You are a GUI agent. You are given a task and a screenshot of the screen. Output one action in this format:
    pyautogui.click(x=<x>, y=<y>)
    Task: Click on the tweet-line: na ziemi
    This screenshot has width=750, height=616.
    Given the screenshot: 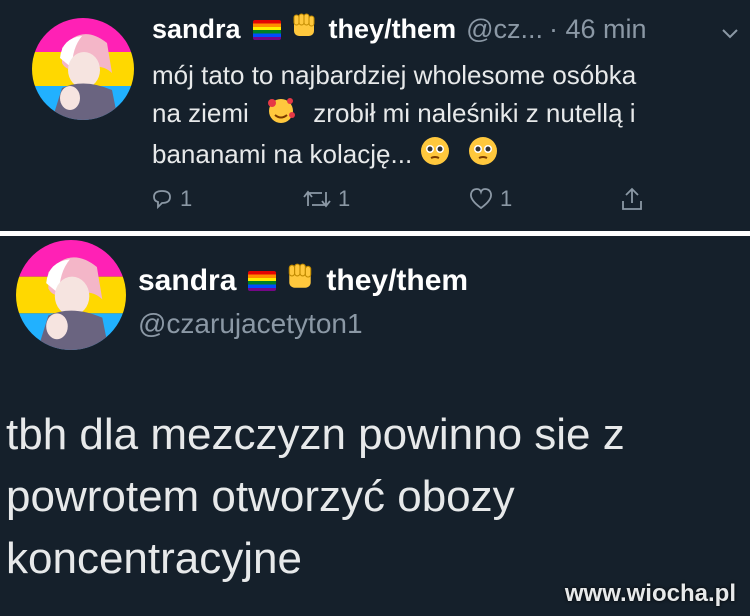 What is the action you would take?
    pyautogui.click(x=200, y=113)
    